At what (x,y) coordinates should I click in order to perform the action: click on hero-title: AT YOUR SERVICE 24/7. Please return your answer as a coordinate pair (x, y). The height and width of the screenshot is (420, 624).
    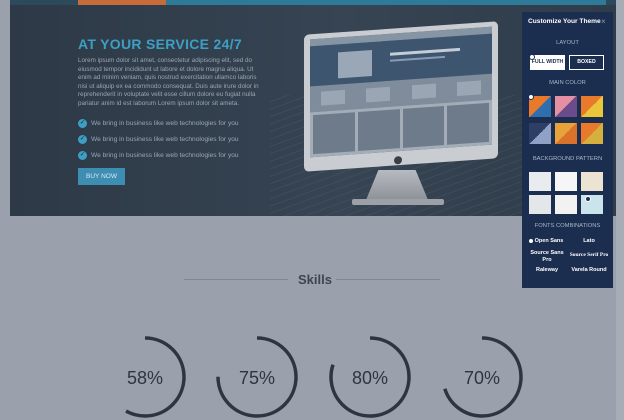
    Looking at the image, I should click on (160, 44).